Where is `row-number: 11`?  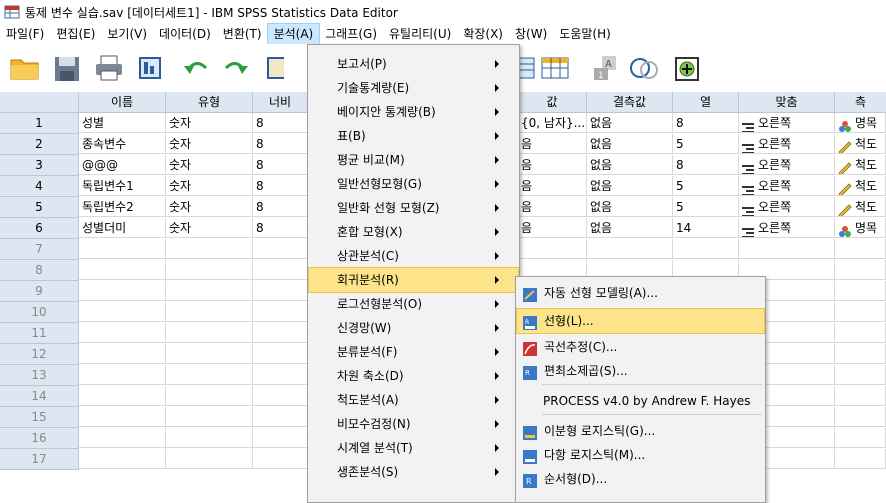
row-number: 11 is located at coordinates (39, 333).